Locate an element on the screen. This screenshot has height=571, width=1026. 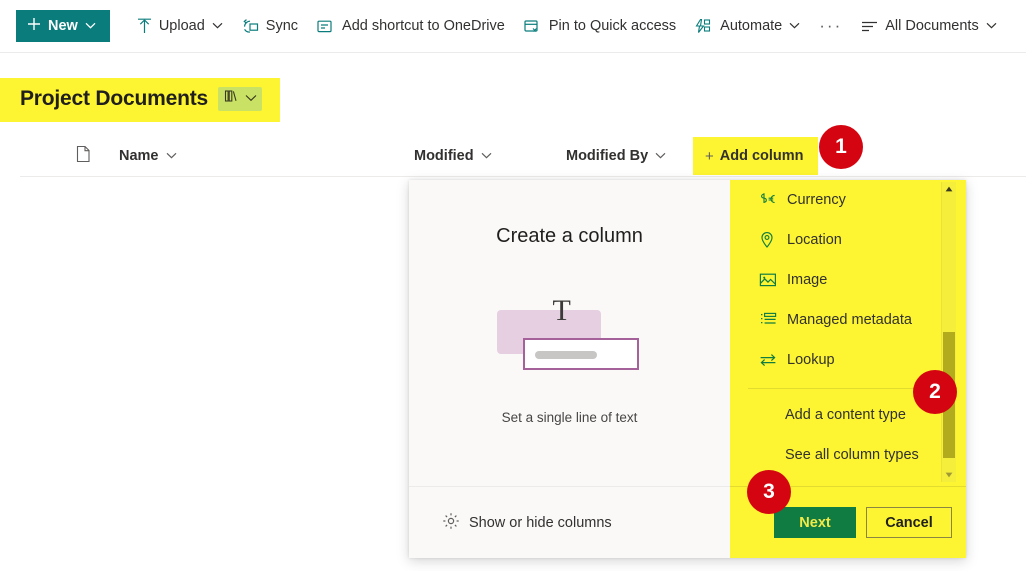
callout-left-footer: Show or hide columns is located at coordinates (569, 522).